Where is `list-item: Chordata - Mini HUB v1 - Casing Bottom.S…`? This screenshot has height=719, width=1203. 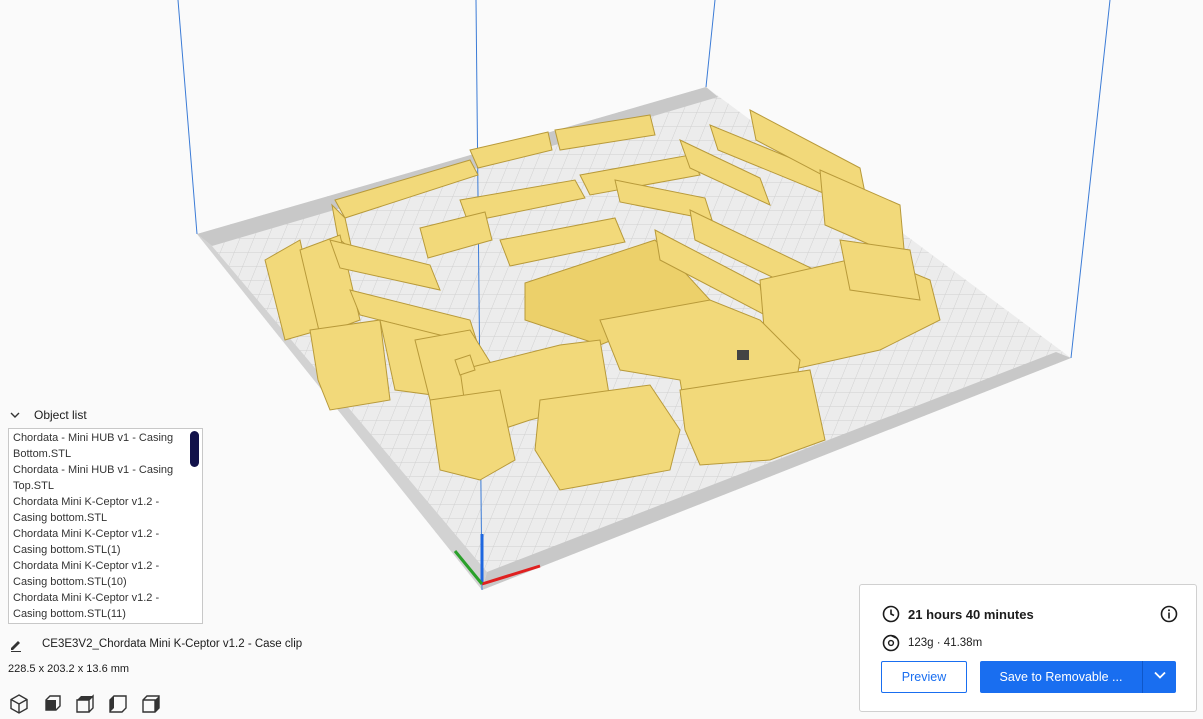 list-item: Chordata - Mini HUB v1 - Casing Bottom.S… is located at coordinates (100, 446).